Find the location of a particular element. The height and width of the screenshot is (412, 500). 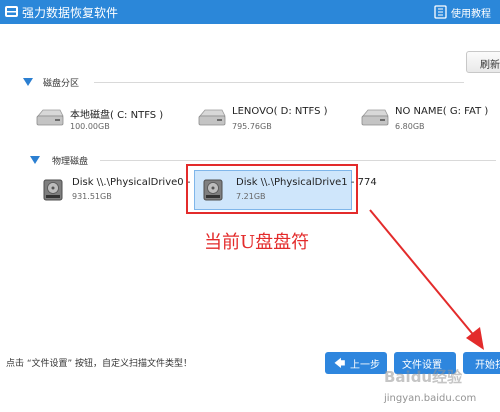

partition-size: 795.76GB is located at coordinates (252, 126).